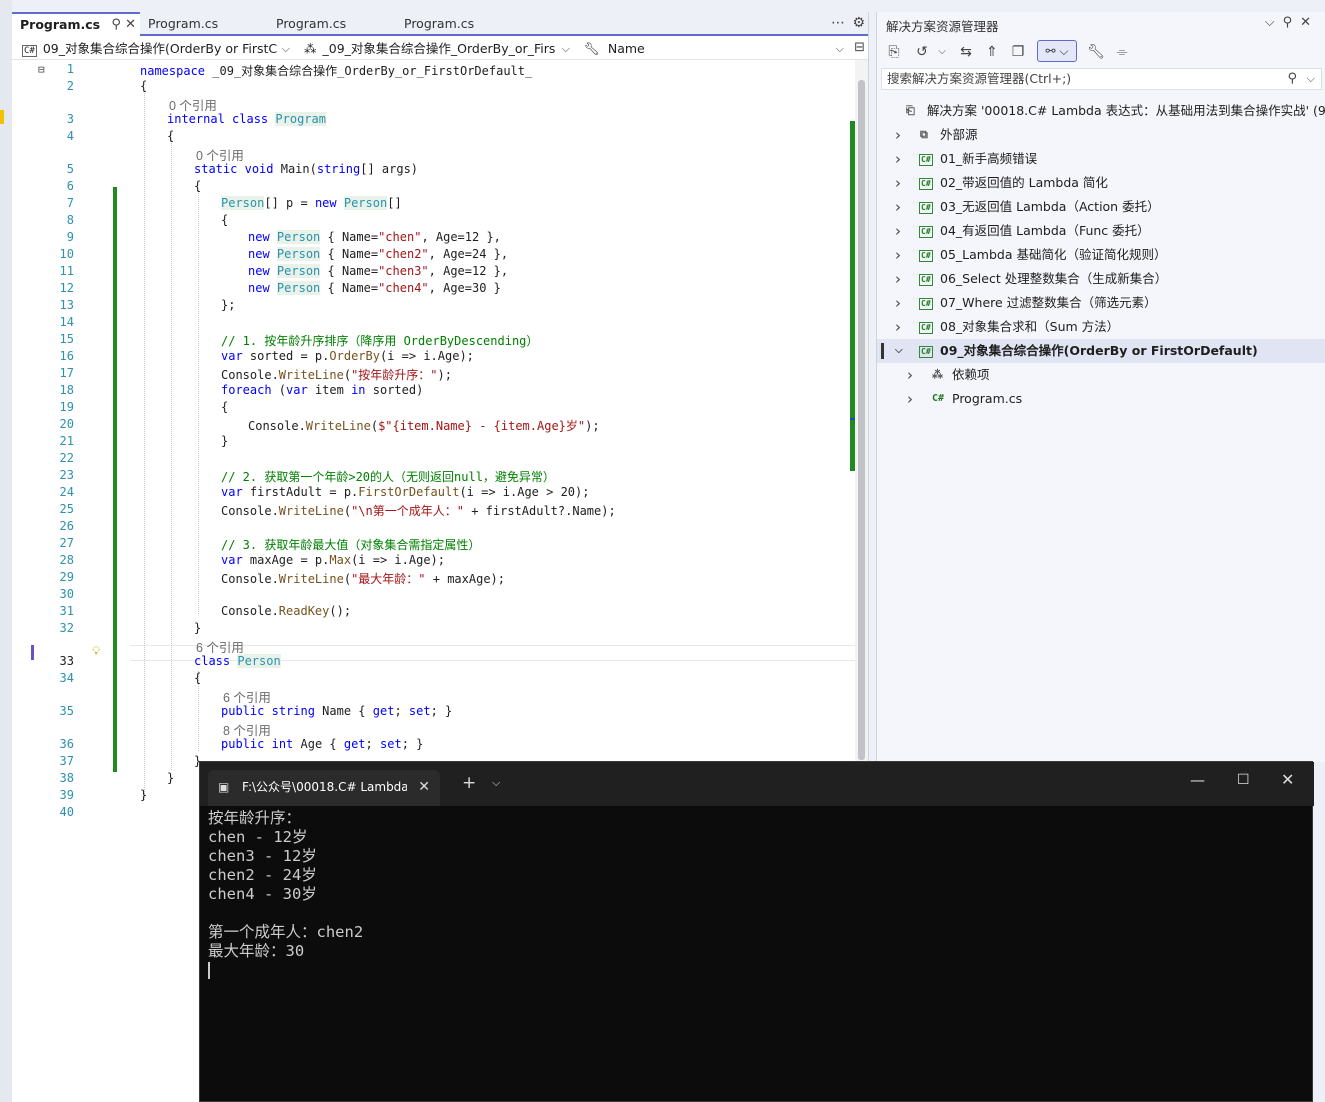 The height and width of the screenshot is (1102, 1325). What do you see at coordinates (1101, 303) in the screenshot?
I see `tree-item-project: › C# 07_Where 过滤整数集合（筛选元素）` at bounding box center [1101, 303].